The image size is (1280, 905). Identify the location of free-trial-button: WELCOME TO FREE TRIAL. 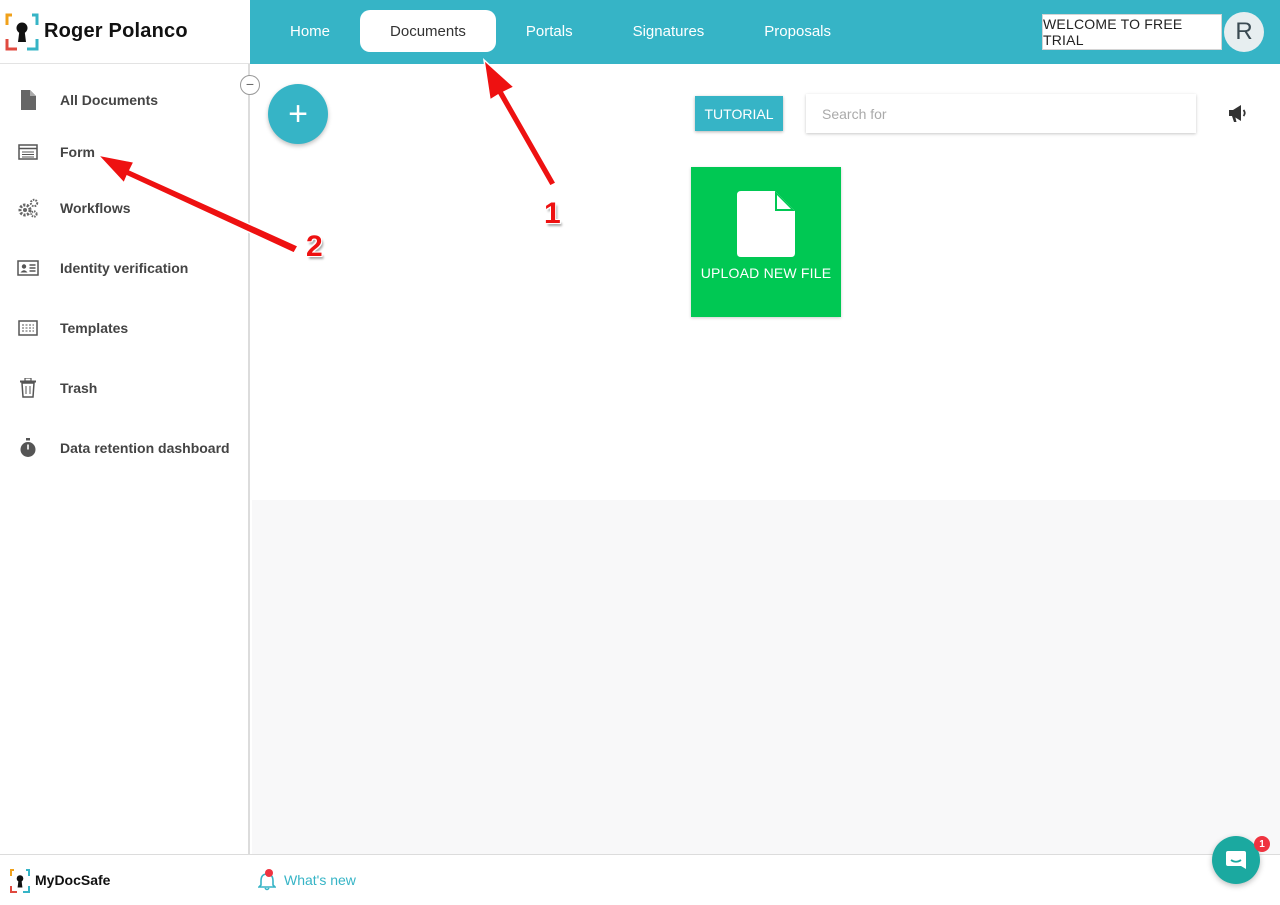
(1132, 32).